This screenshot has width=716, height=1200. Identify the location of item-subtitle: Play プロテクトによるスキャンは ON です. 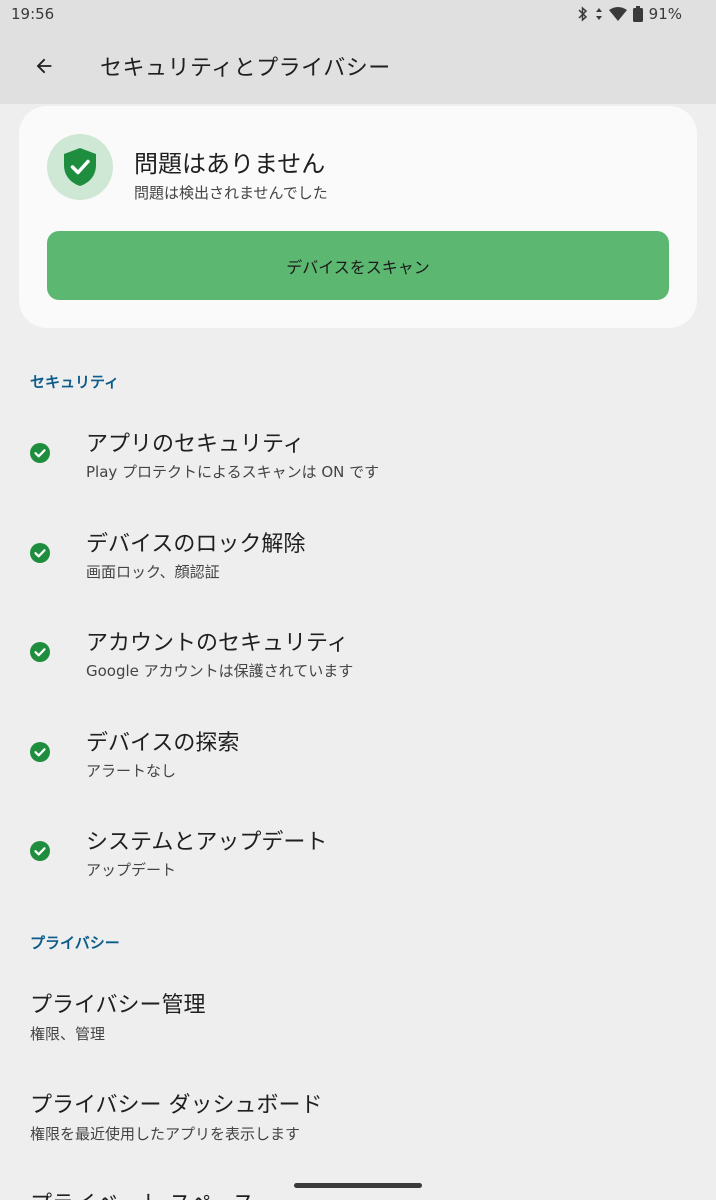
(233, 472).